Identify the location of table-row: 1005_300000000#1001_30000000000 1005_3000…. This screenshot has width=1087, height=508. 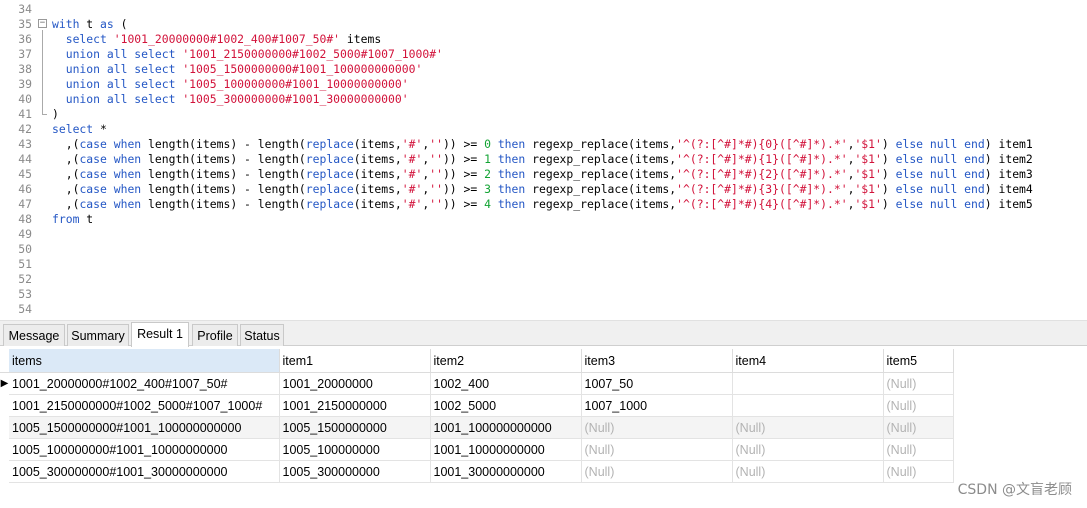
(477, 471).